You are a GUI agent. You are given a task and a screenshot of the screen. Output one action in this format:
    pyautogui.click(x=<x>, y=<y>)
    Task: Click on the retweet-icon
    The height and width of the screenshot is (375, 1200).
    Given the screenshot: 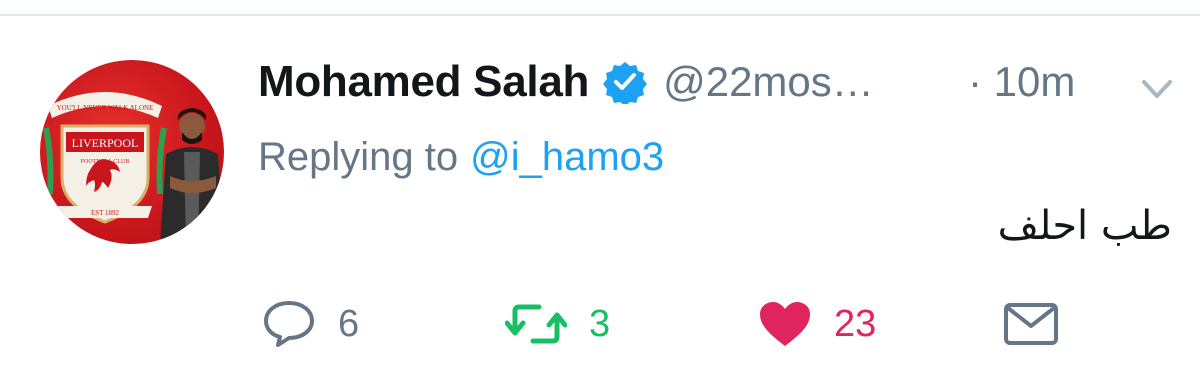 What is the action you would take?
    pyautogui.click(x=536, y=324)
    